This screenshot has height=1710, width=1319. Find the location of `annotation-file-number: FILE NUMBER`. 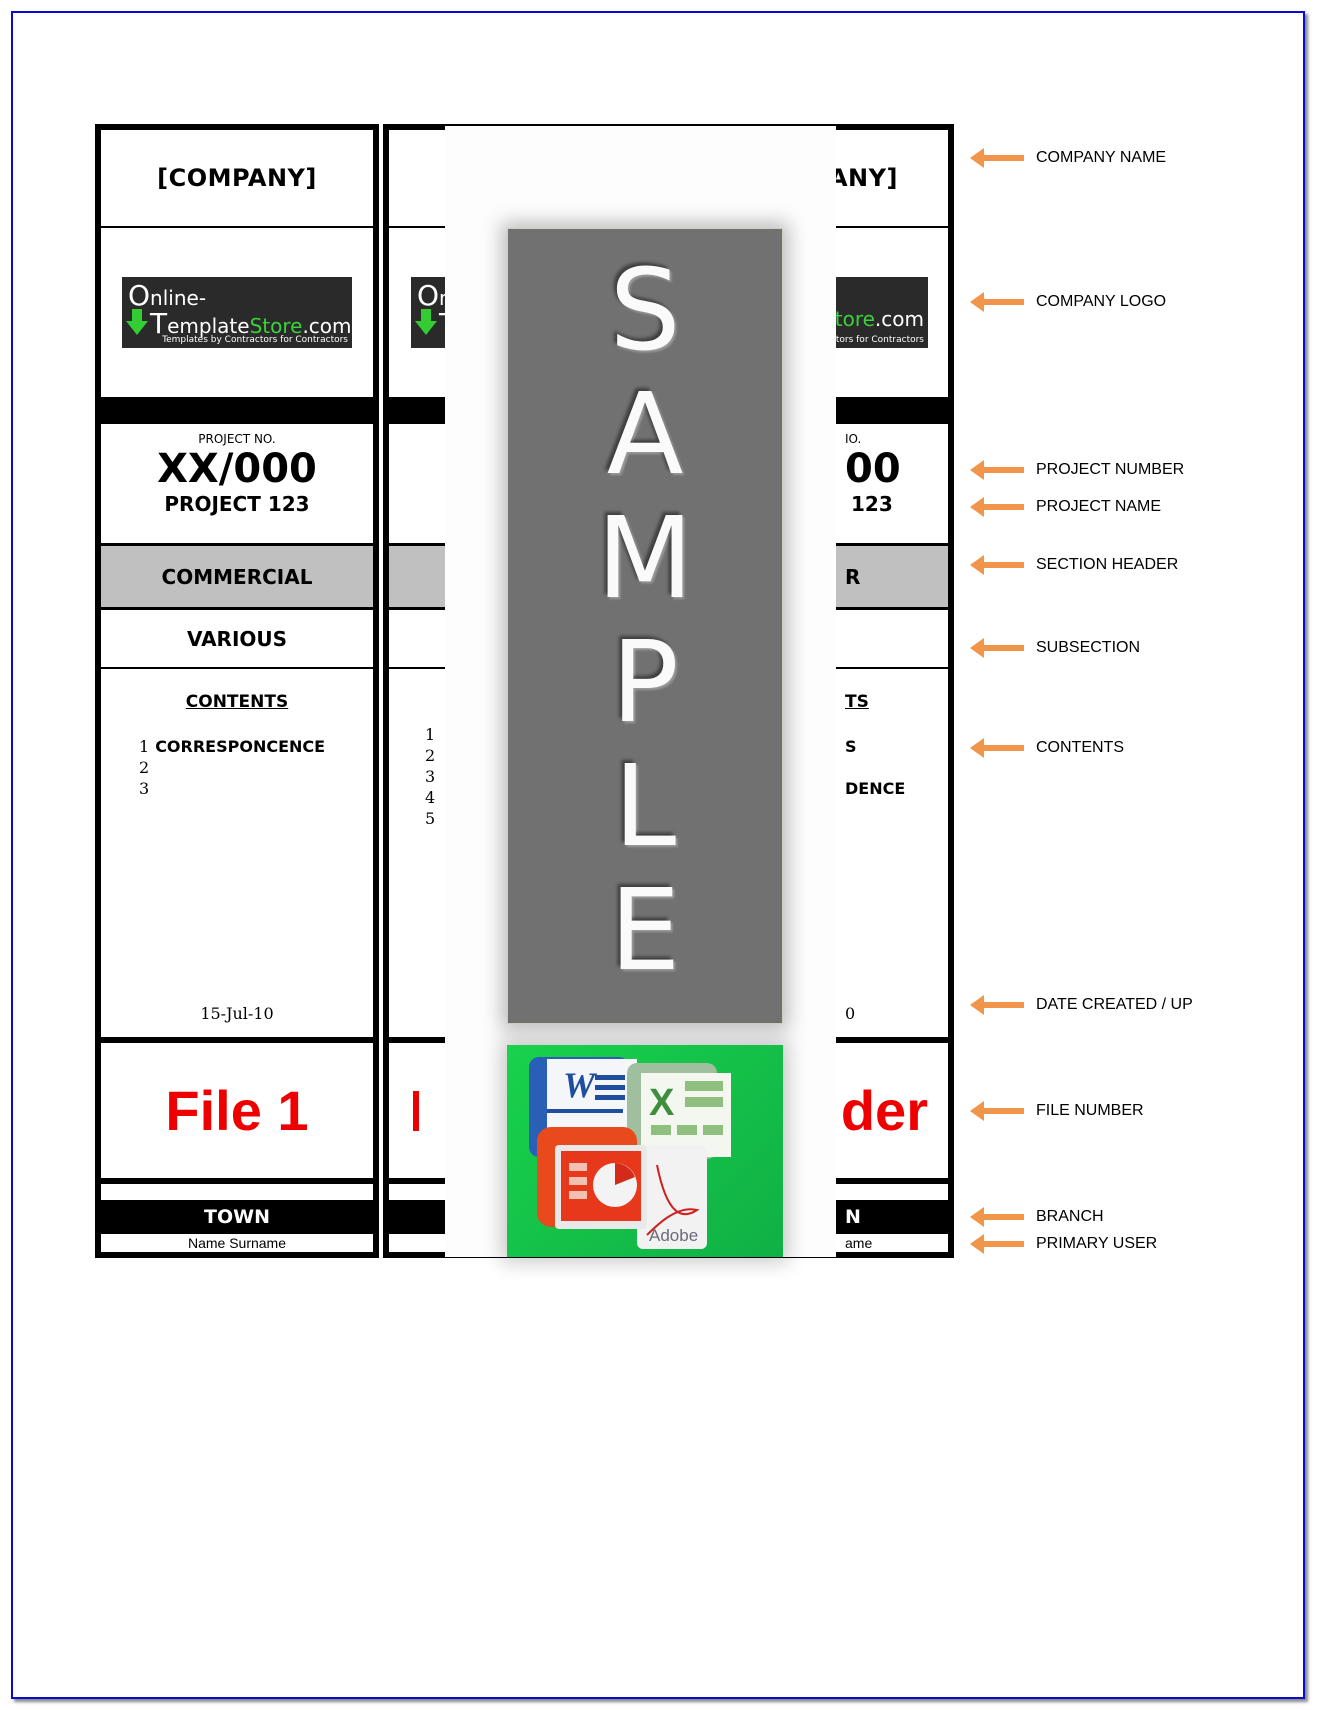

annotation-file-number: FILE NUMBER is located at coordinates (1057, 1111).